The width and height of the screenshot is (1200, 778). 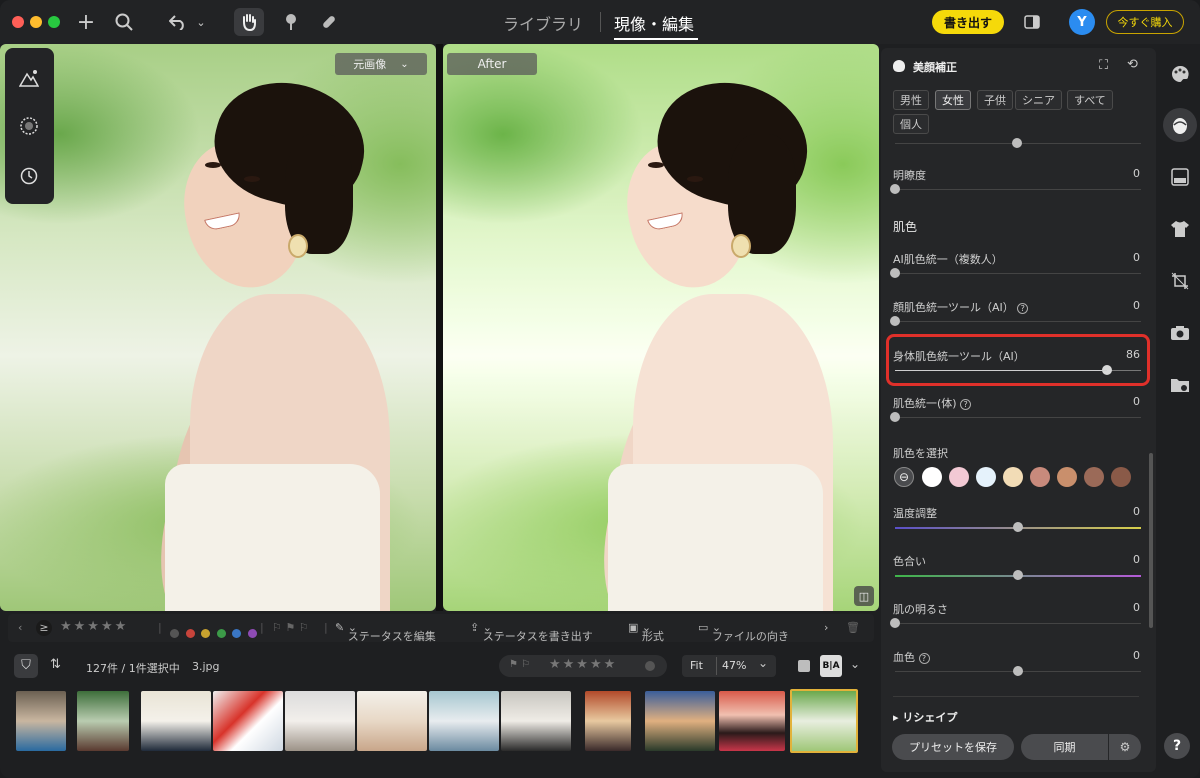 What do you see at coordinates (1180, 281) in the screenshot?
I see `crop-icon` at bounding box center [1180, 281].